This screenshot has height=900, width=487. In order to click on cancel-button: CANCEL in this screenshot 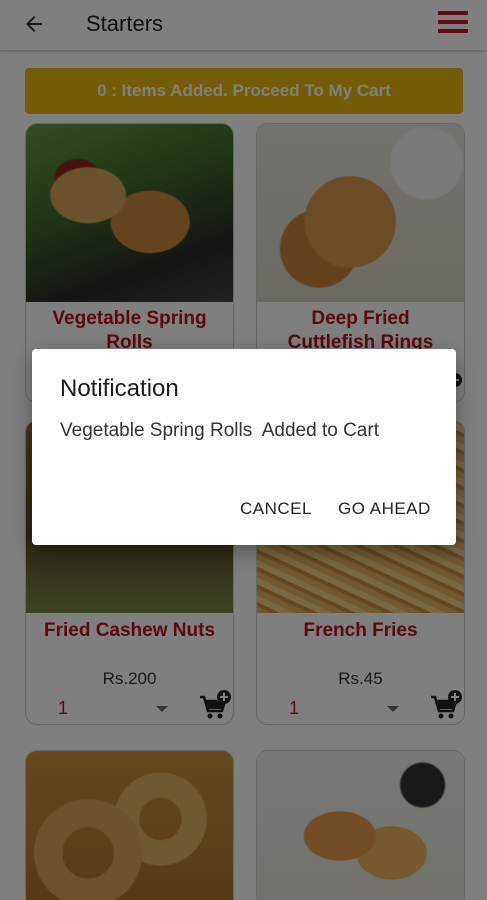, I will do `click(276, 509)`.